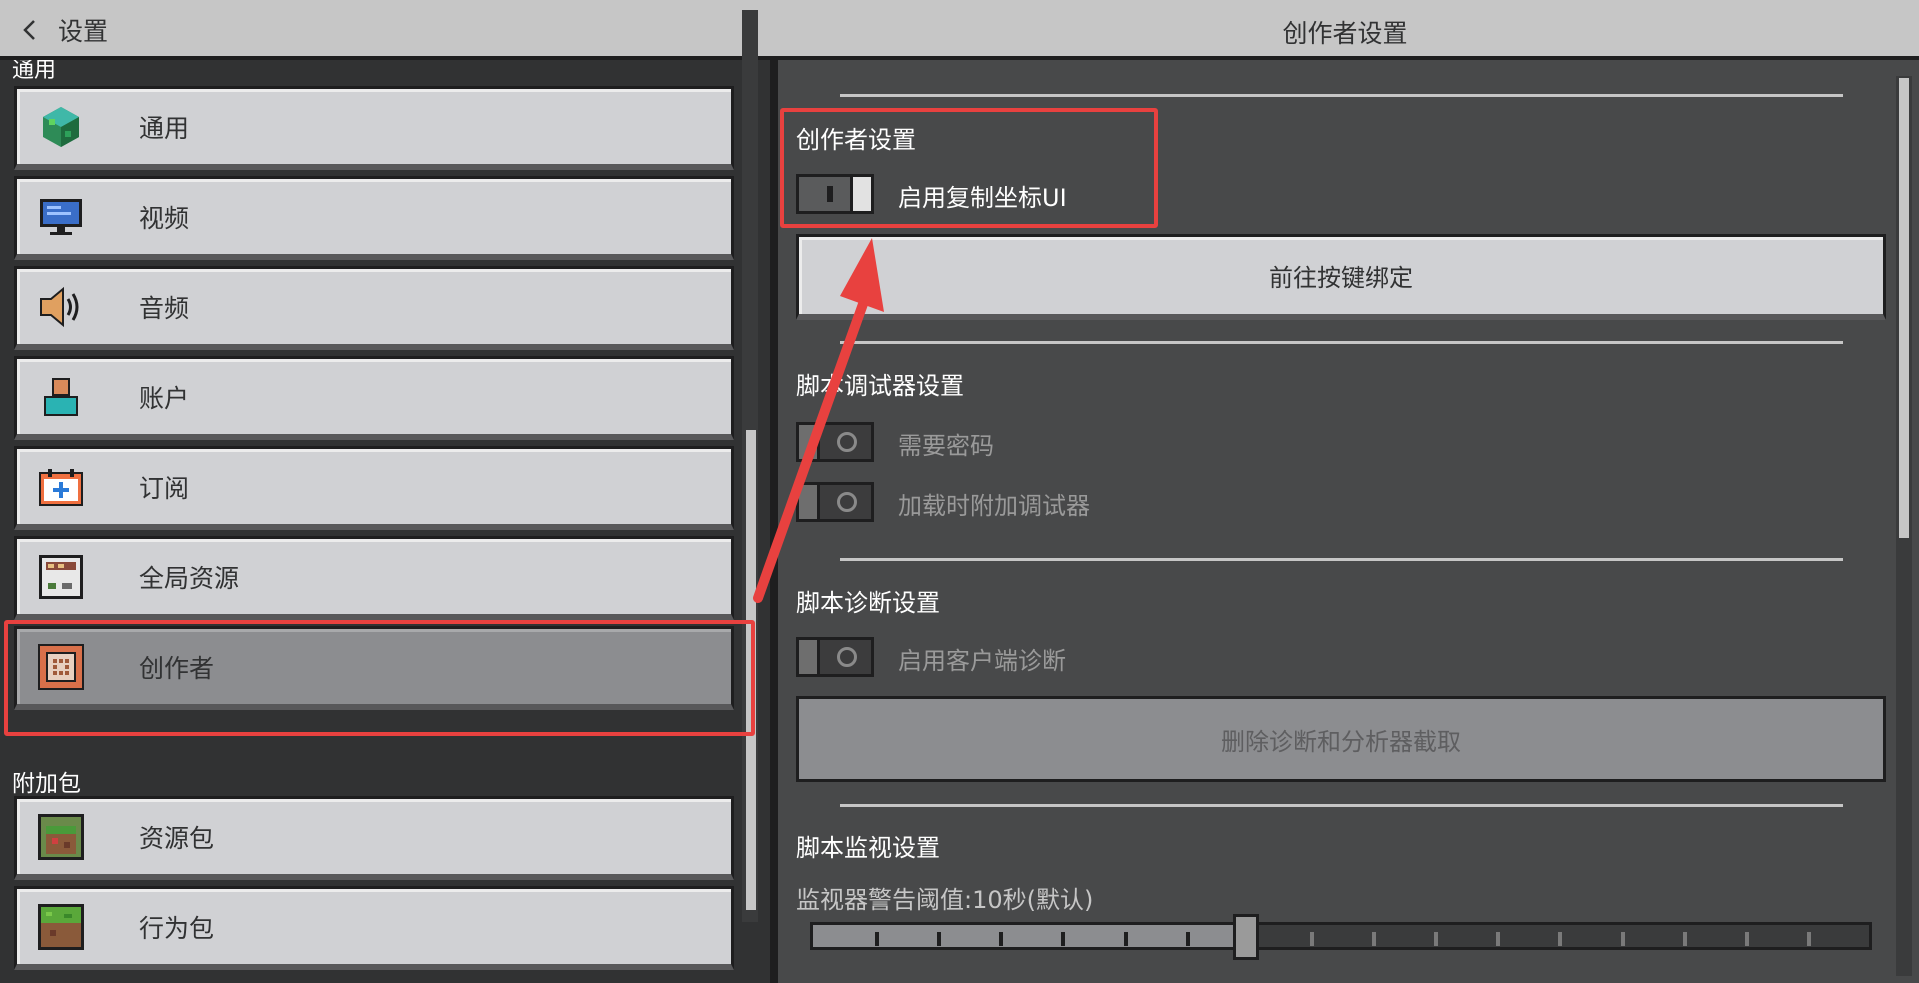  What do you see at coordinates (61, 577) in the screenshot?
I see `global-resources-icon` at bounding box center [61, 577].